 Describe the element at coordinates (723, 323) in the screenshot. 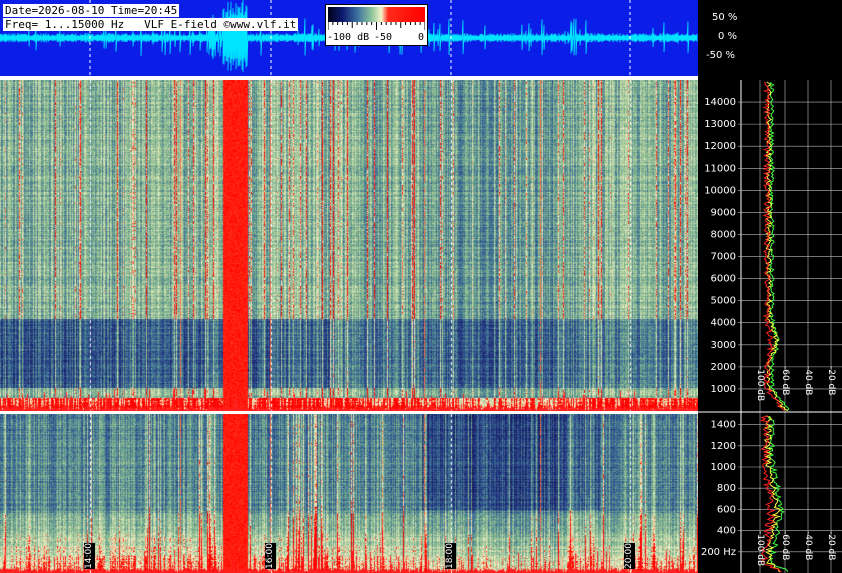

I see `freq-tick-label: 4000` at that location.